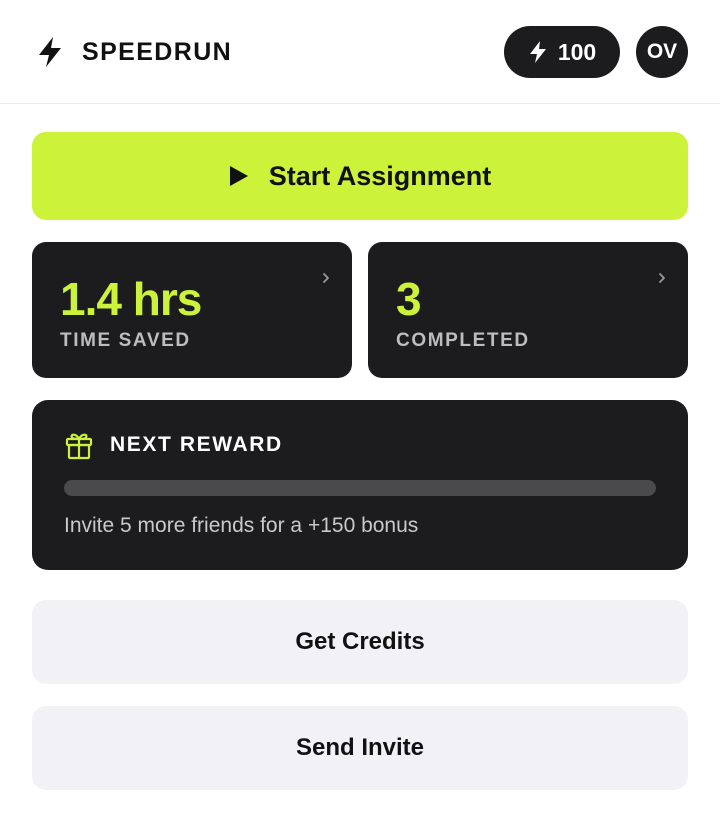  What do you see at coordinates (360, 488) in the screenshot?
I see `reward-progress-bar` at bounding box center [360, 488].